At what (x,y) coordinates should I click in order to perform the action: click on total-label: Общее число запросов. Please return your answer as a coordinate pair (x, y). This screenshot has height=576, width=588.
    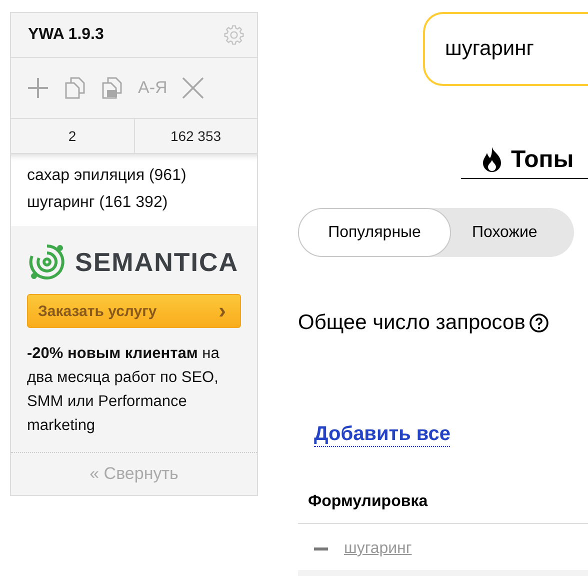
    Looking at the image, I should click on (412, 323).